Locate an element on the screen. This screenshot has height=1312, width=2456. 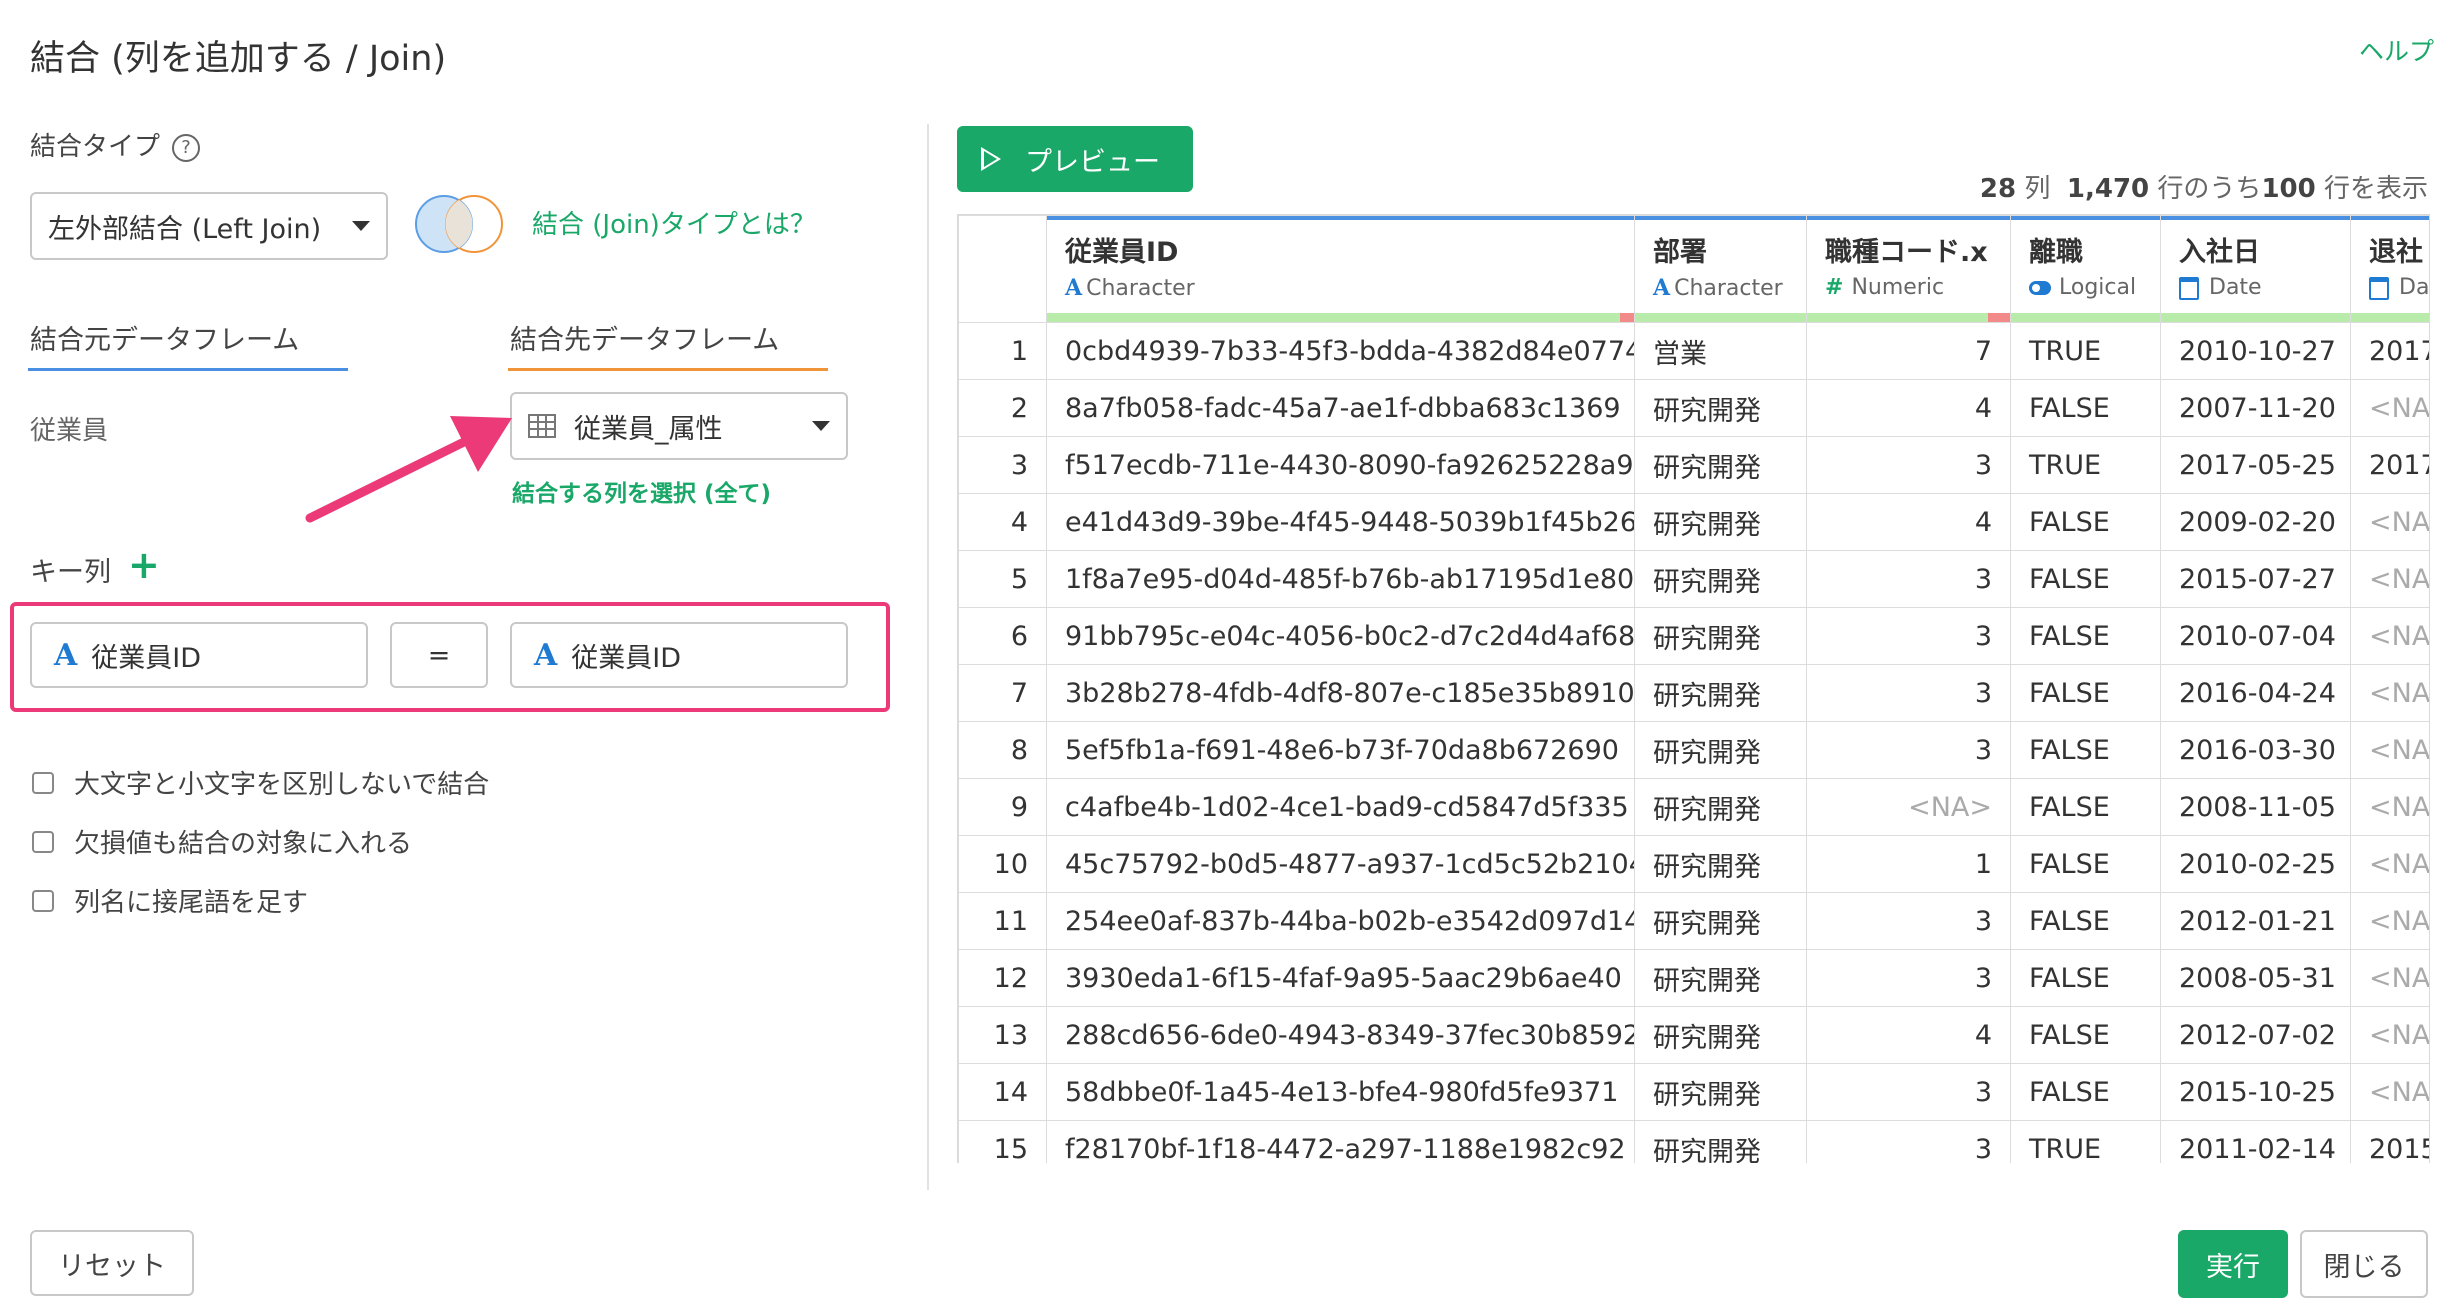
option-include-na: 欠損値も結合の対象に入れる is located at coordinates (222, 841).